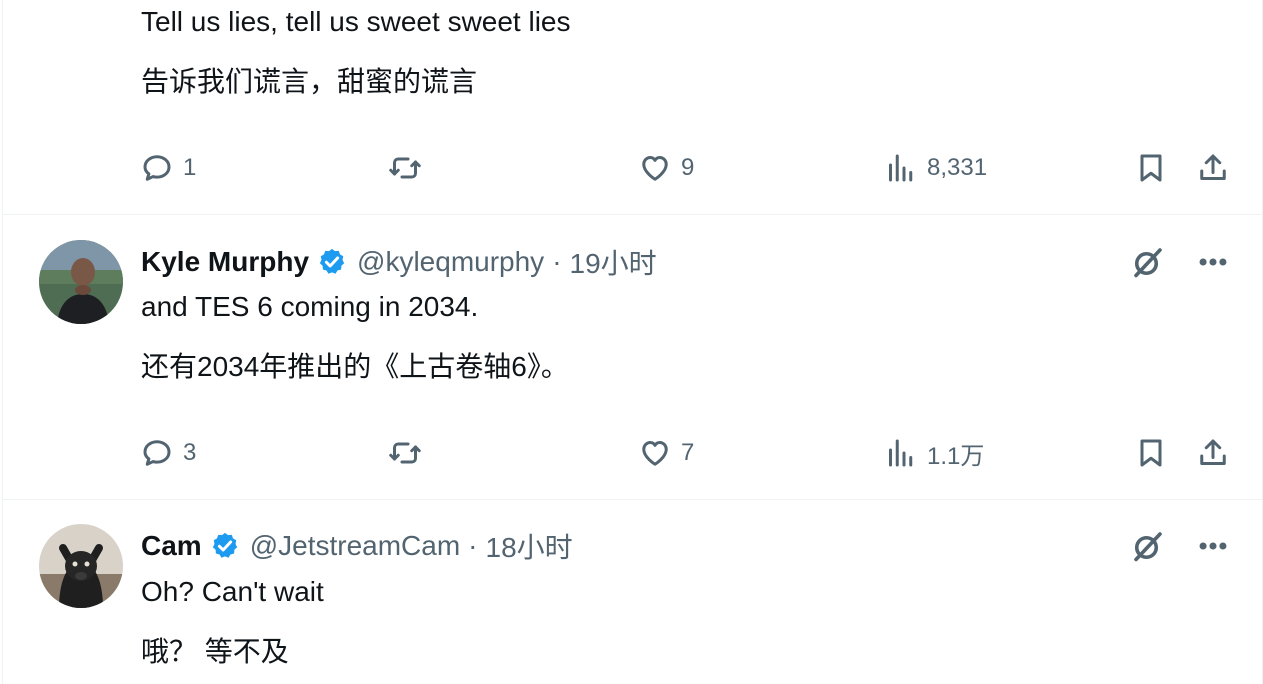 This screenshot has height=684, width=1263. I want to click on views-count: 1.1万, so click(956, 456).